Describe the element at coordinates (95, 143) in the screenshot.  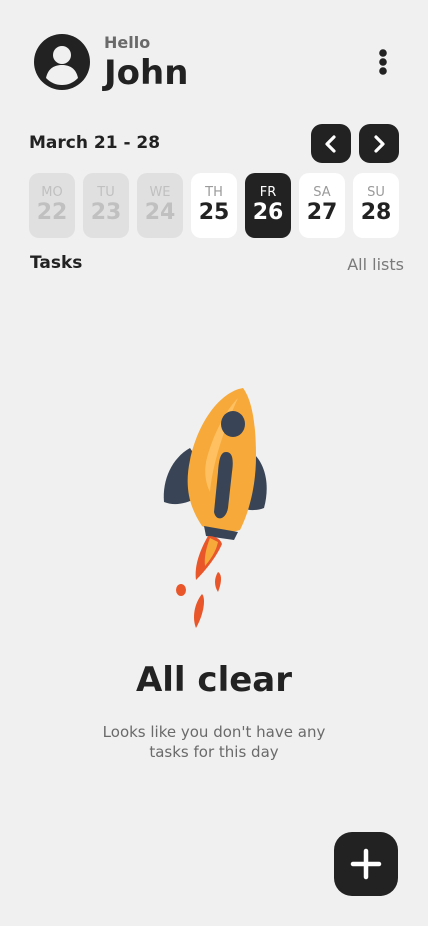
I see `date-range-label: March 21 - 28` at that location.